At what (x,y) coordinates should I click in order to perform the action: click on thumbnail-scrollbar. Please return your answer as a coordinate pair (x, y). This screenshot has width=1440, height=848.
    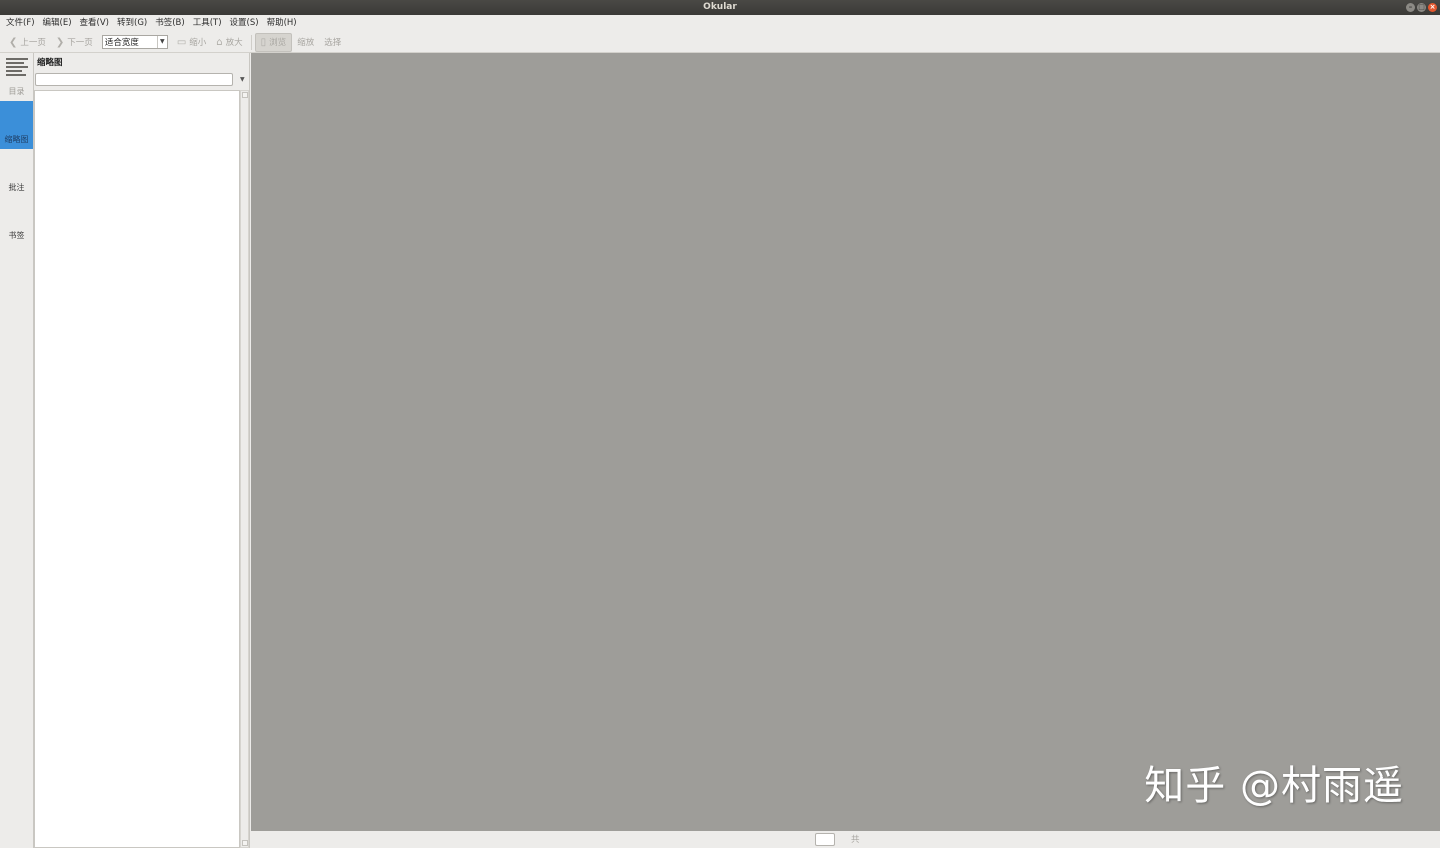
    Looking at the image, I should click on (244, 469).